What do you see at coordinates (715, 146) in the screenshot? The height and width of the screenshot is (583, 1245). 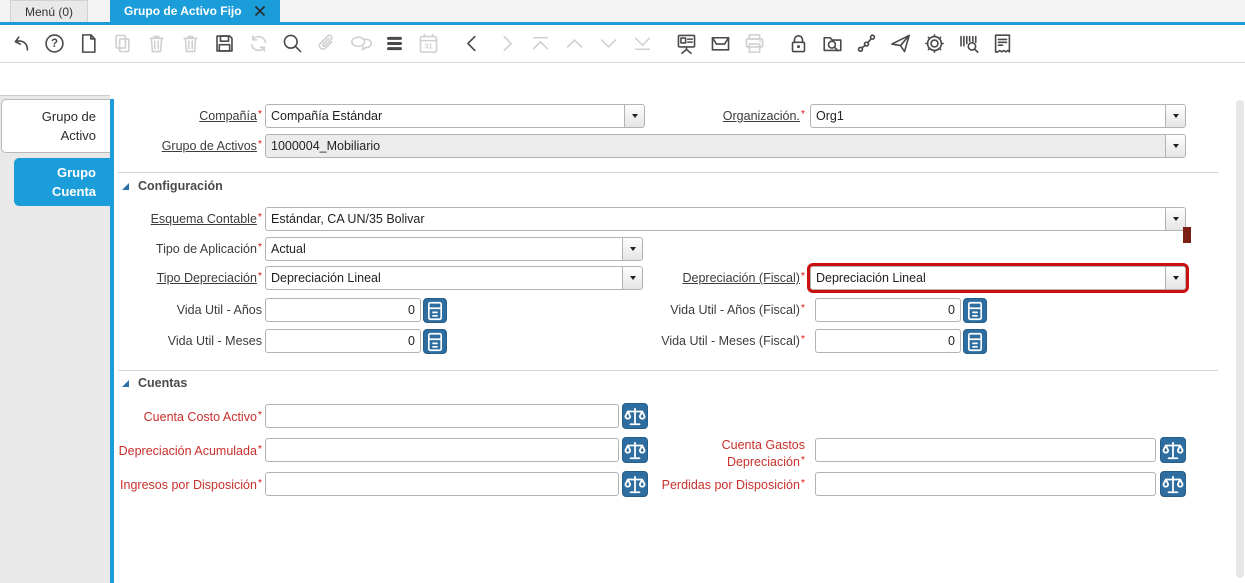 I see `grupo-activos-input` at bounding box center [715, 146].